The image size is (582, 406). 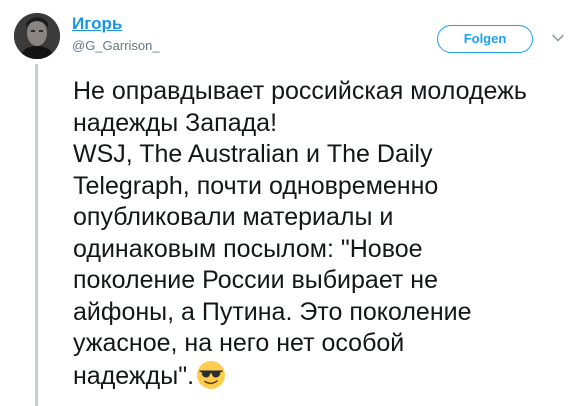 What do you see at coordinates (97, 24) in the screenshot?
I see `author-display-name: Игорь` at bounding box center [97, 24].